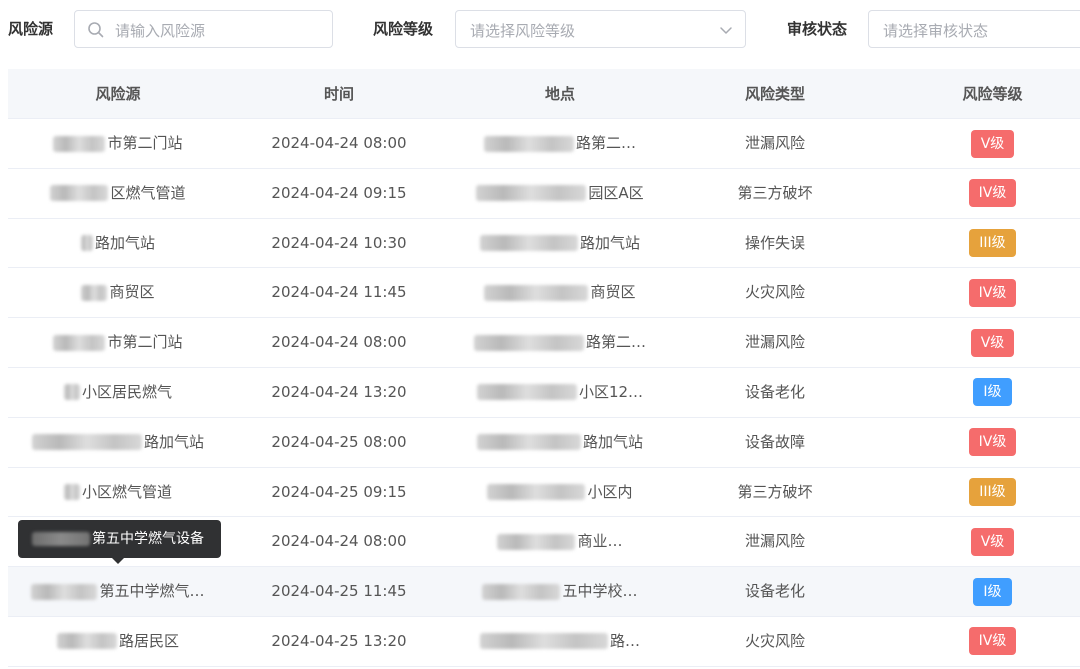 The width and height of the screenshot is (1080, 669). I want to click on cell-source: 市第二门站, so click(118, 342).